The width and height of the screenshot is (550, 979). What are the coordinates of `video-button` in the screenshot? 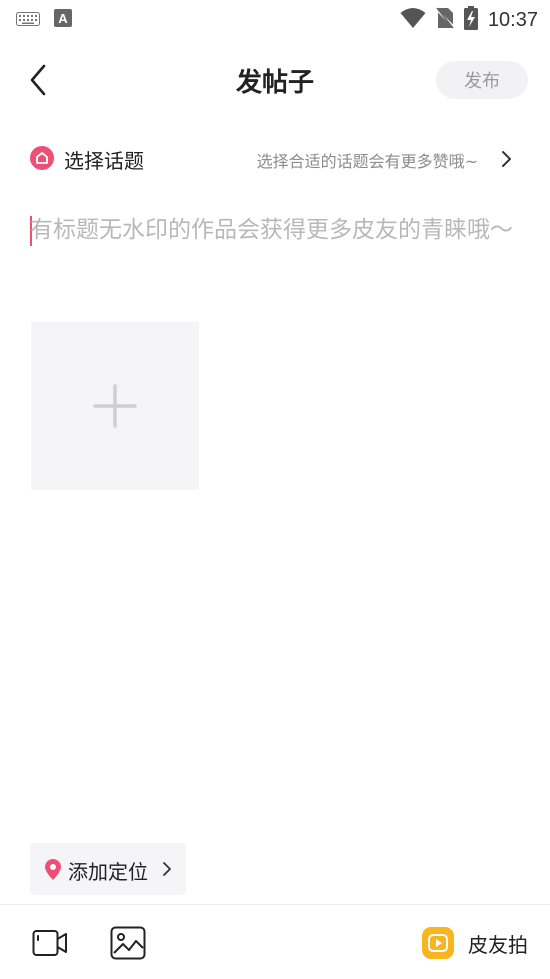 It's located at (50, 943).